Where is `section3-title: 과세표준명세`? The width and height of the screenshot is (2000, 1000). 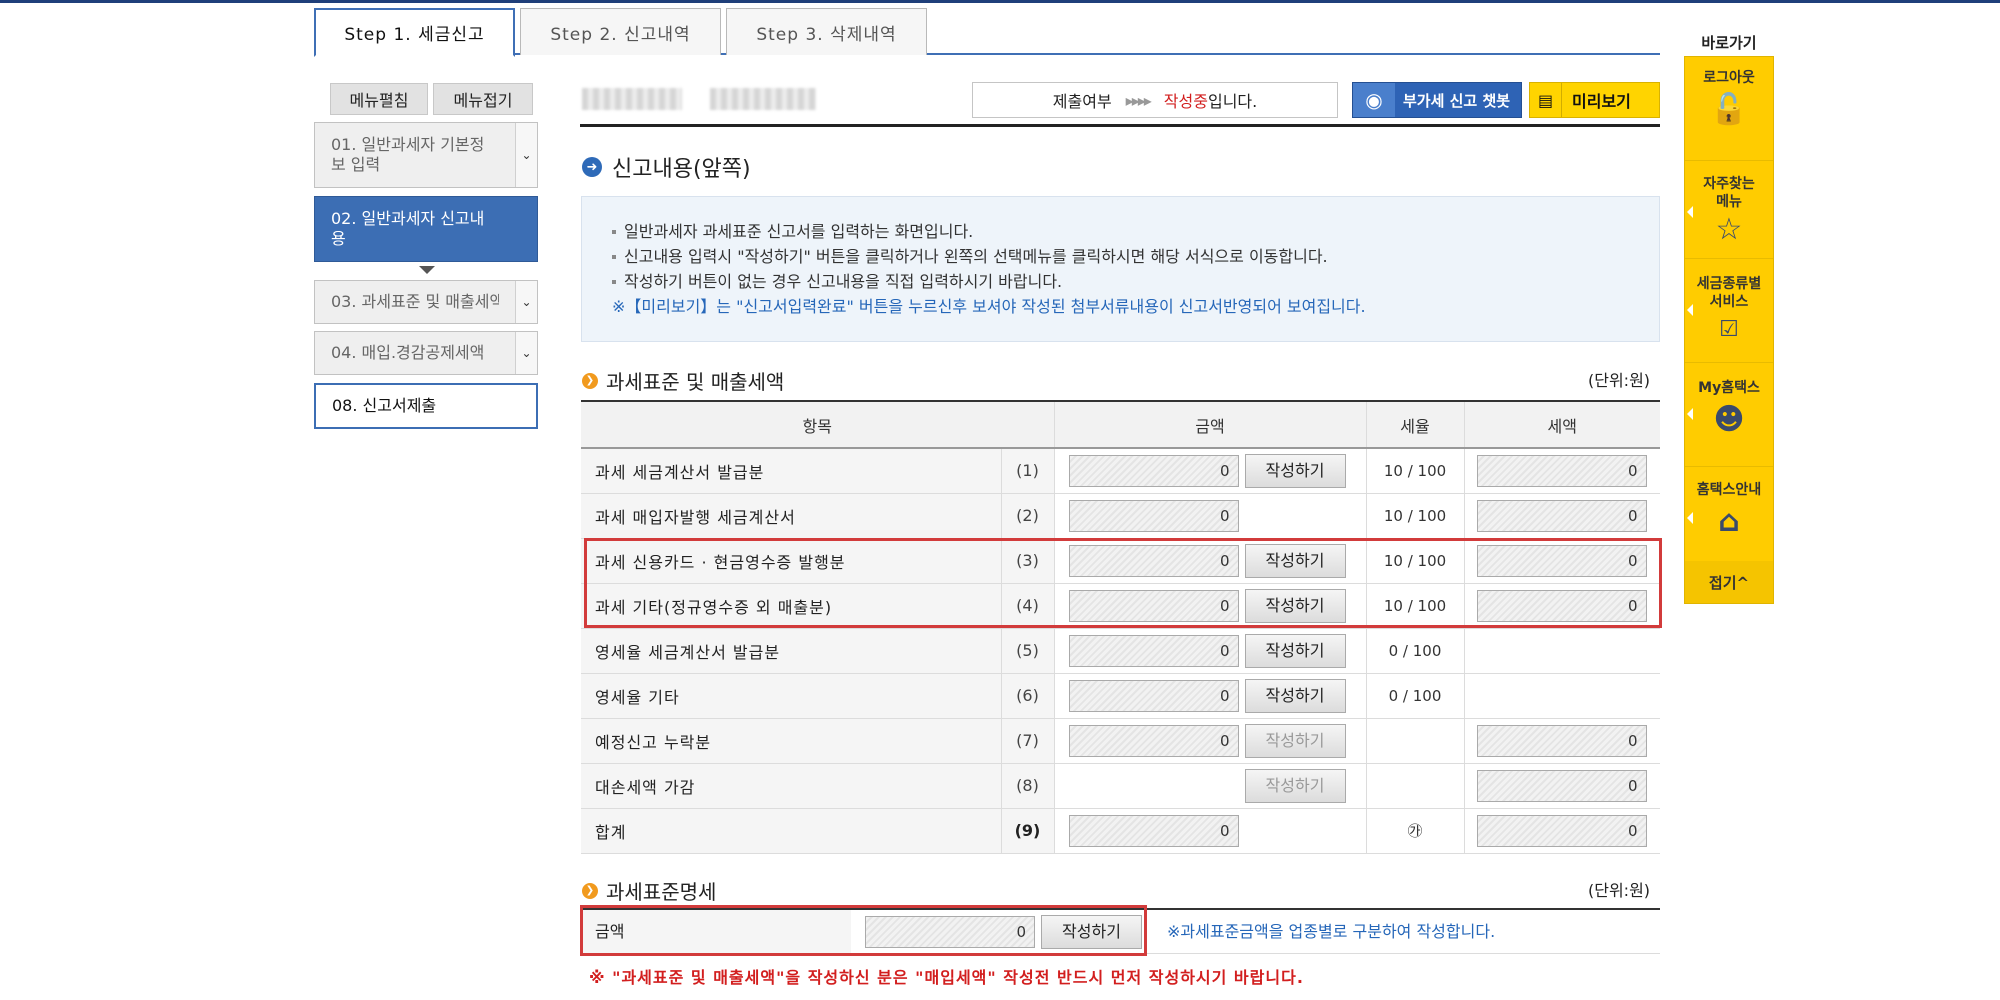 section3-title: 과세표준명세 is located at coordinates (661, 892).